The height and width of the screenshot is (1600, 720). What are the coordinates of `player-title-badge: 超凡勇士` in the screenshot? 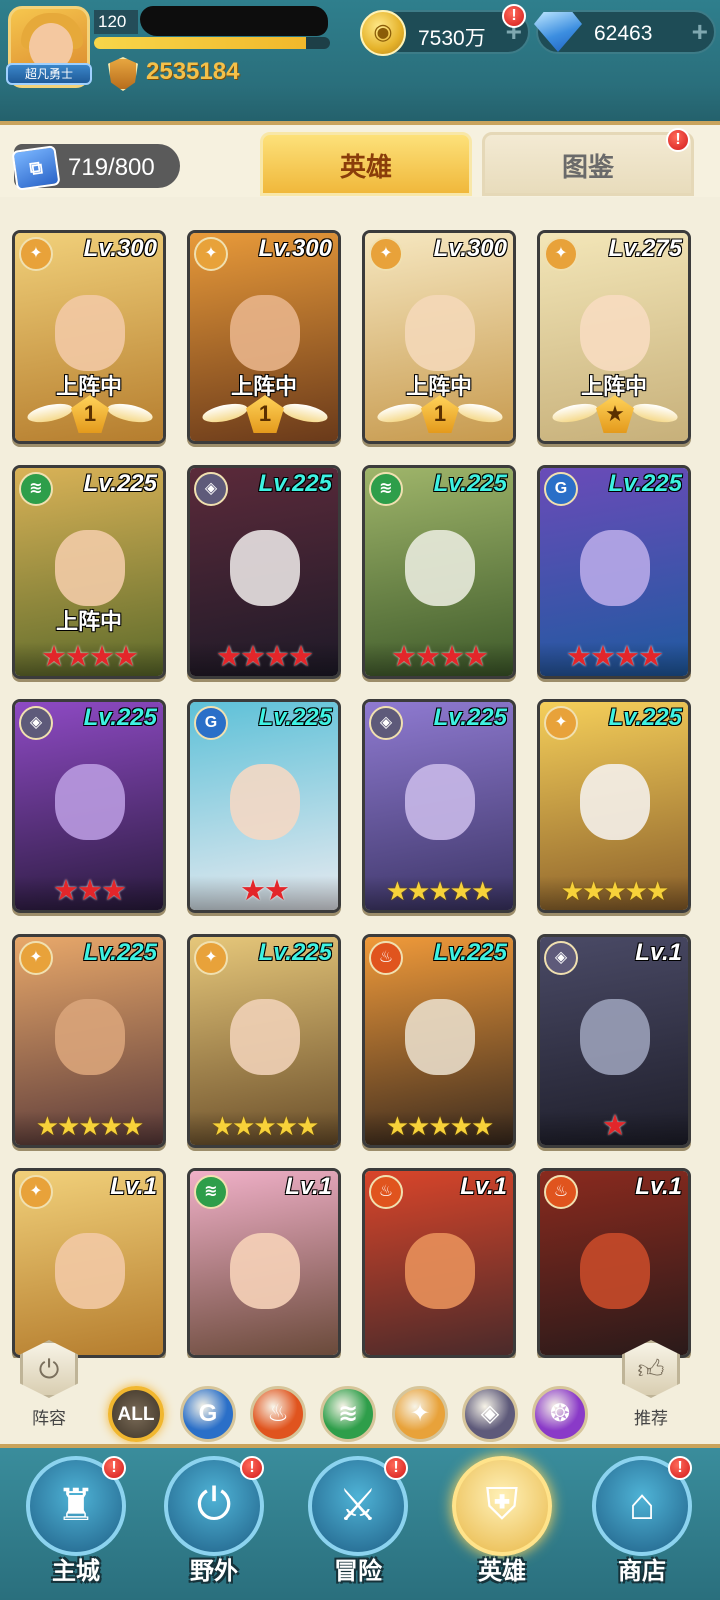 It's located at (49, 74).